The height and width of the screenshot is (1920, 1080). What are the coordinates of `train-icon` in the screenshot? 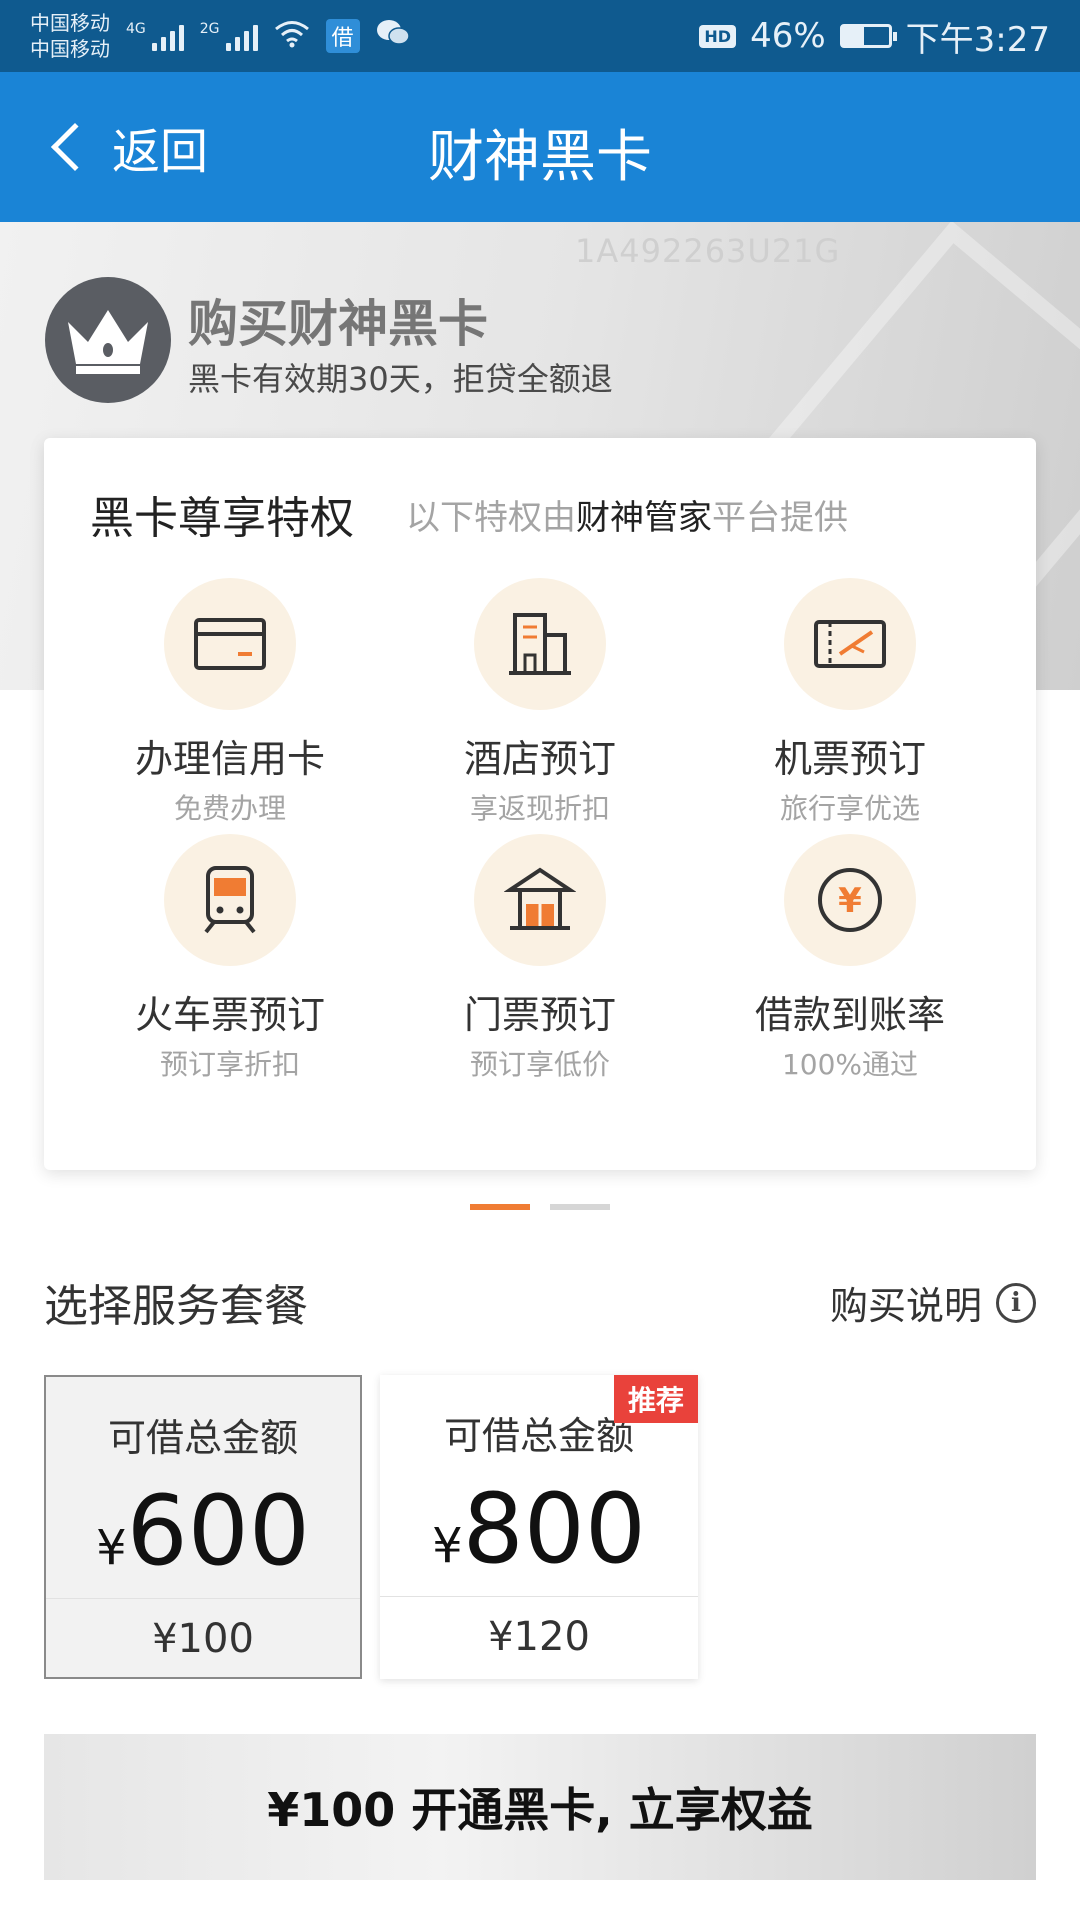 It's located at (230, 900).